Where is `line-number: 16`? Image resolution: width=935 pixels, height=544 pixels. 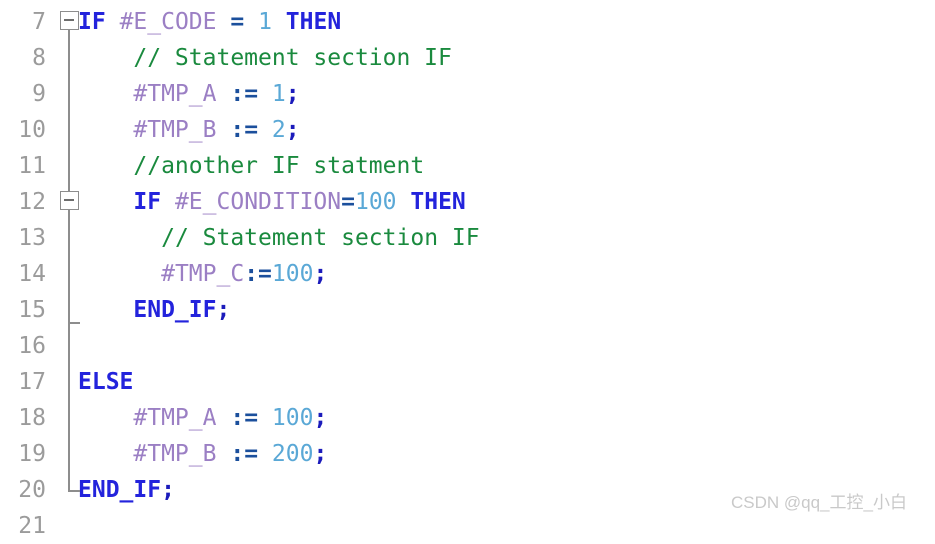 line-number: 16 is located at coordinates (32, 346).